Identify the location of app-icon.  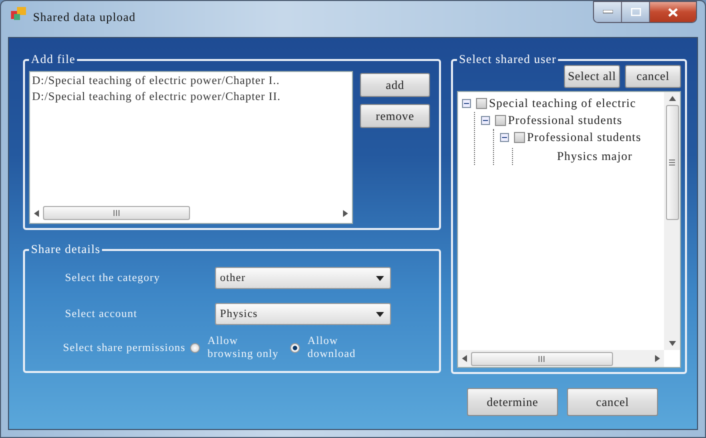
(19, 14).